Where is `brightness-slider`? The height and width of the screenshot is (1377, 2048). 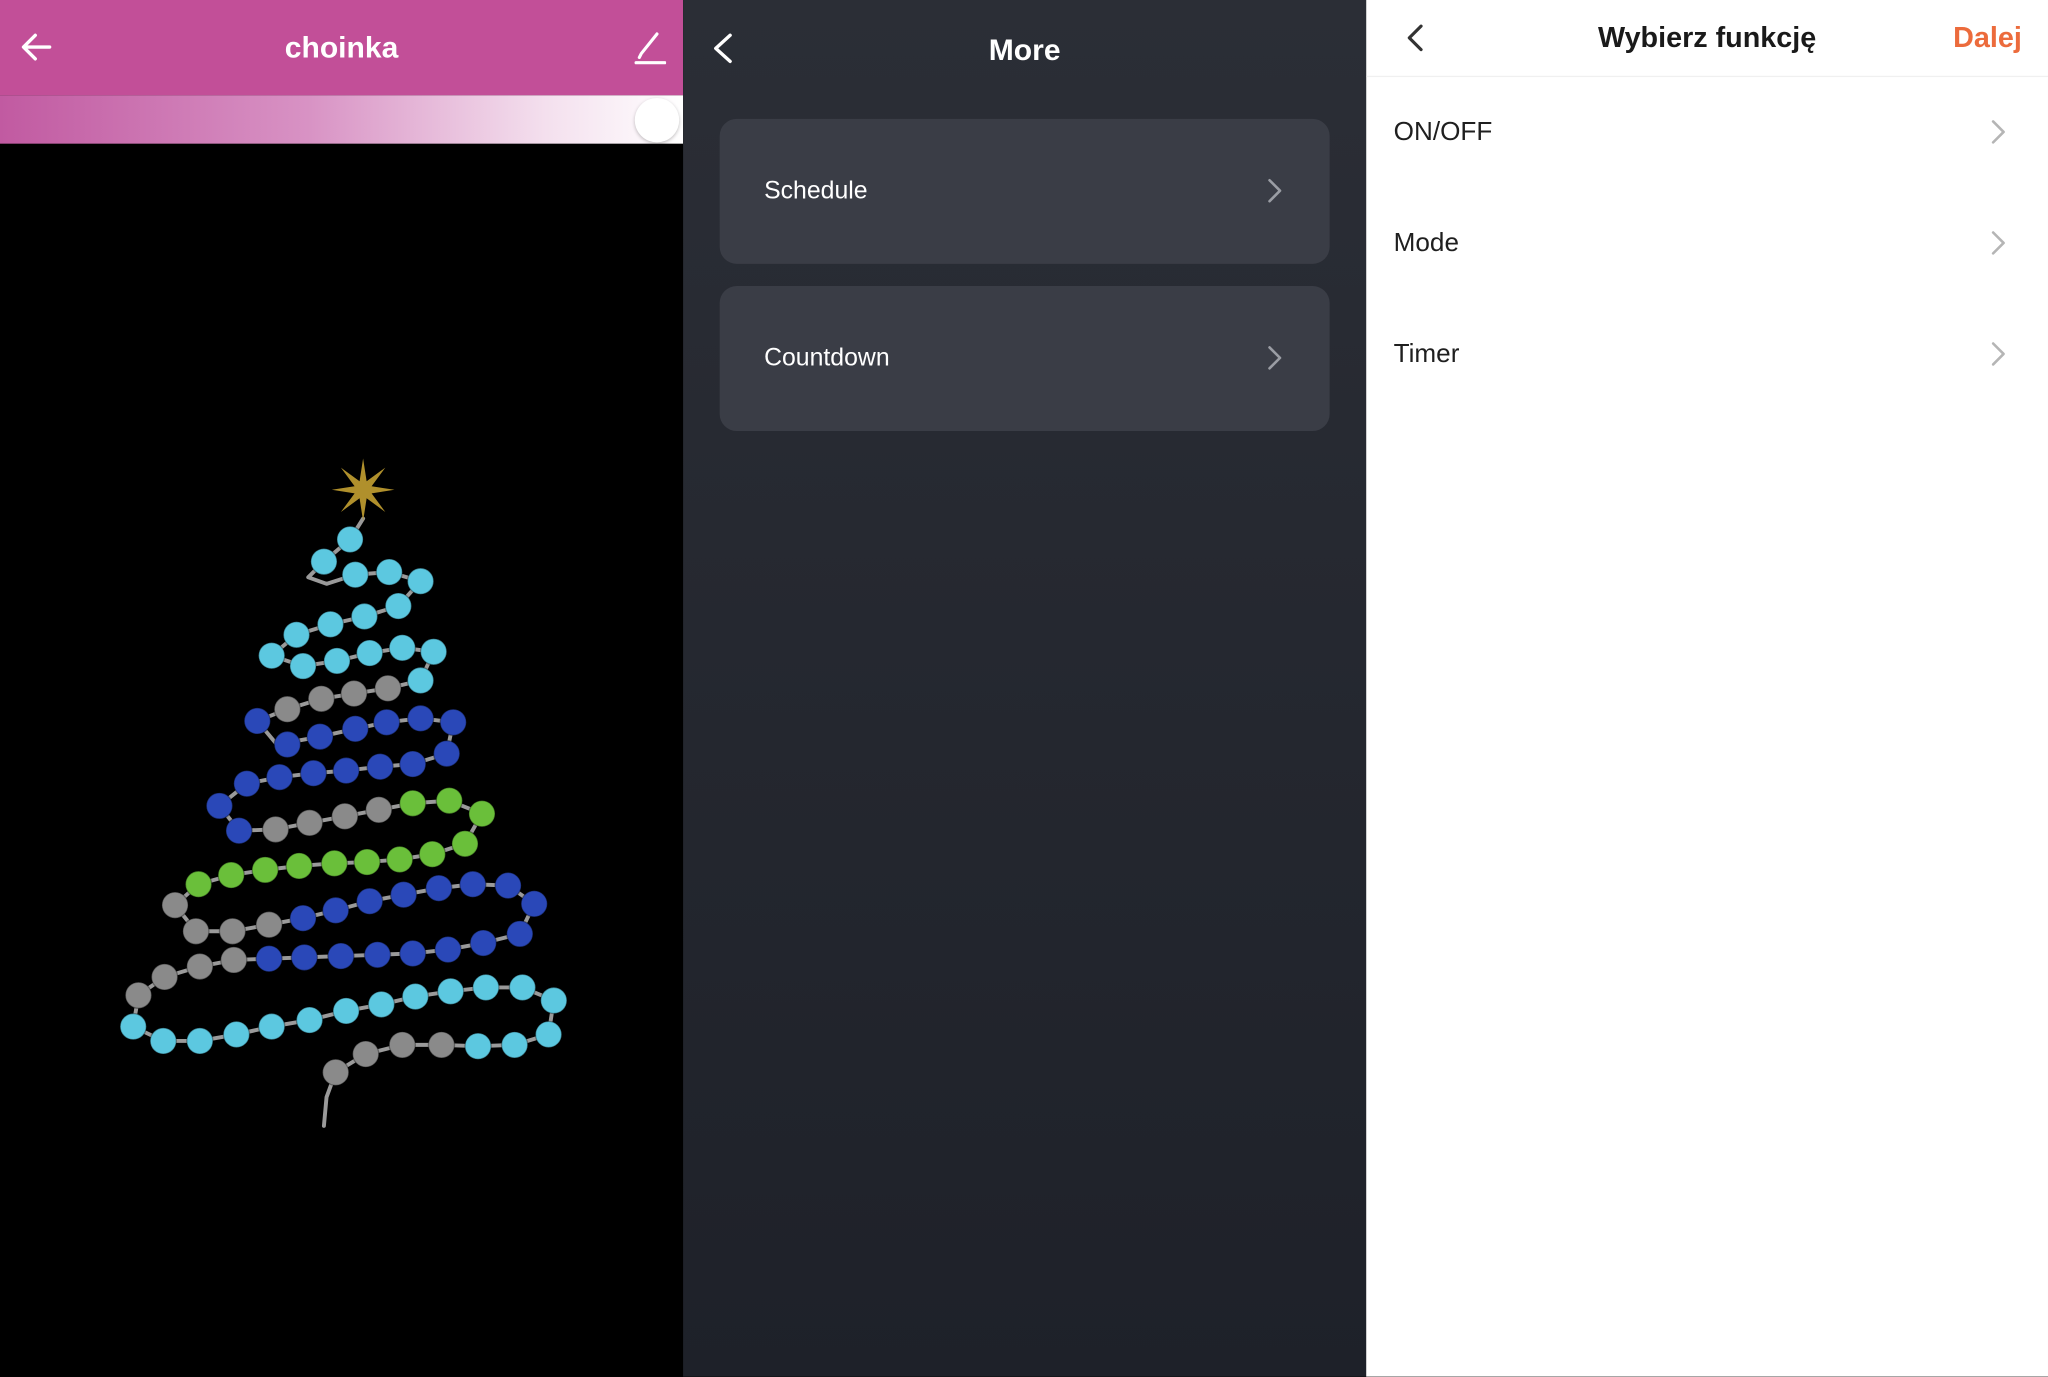 brightness-slider is located at coordinates (342, 119).